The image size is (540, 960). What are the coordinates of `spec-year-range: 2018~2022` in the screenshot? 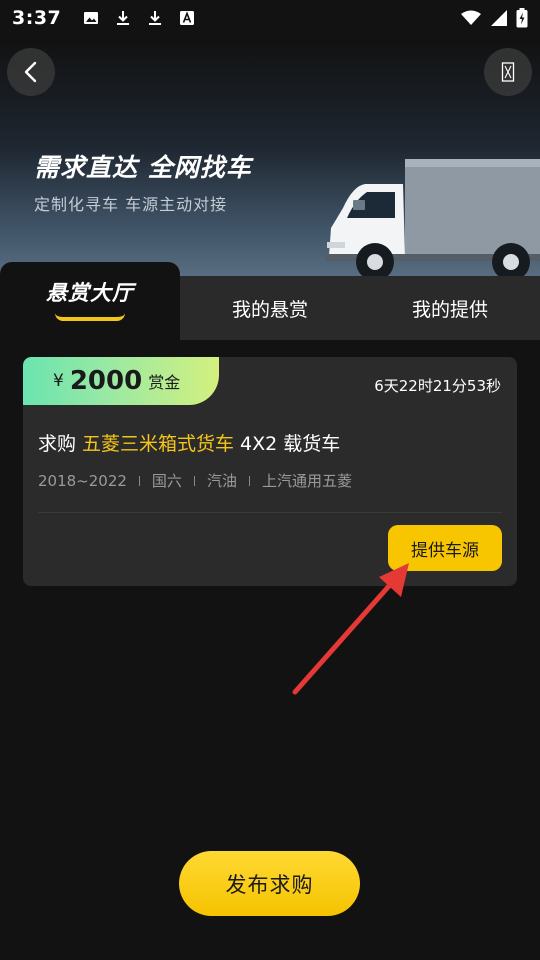 It's located at (82, 480).